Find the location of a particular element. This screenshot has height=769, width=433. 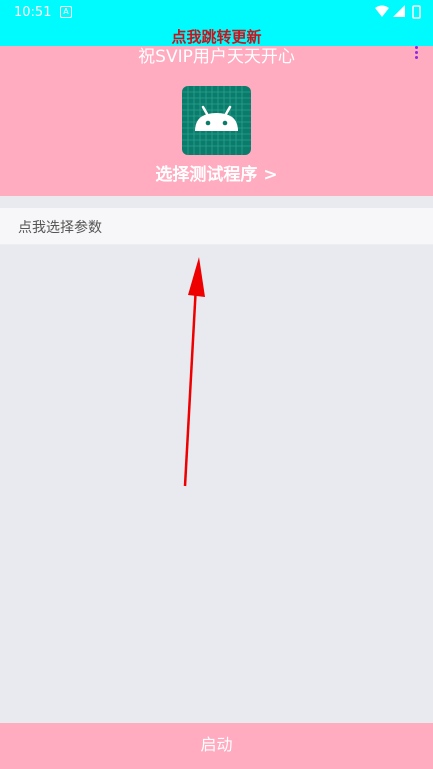

status-icons is located at coordinates (398, 12).